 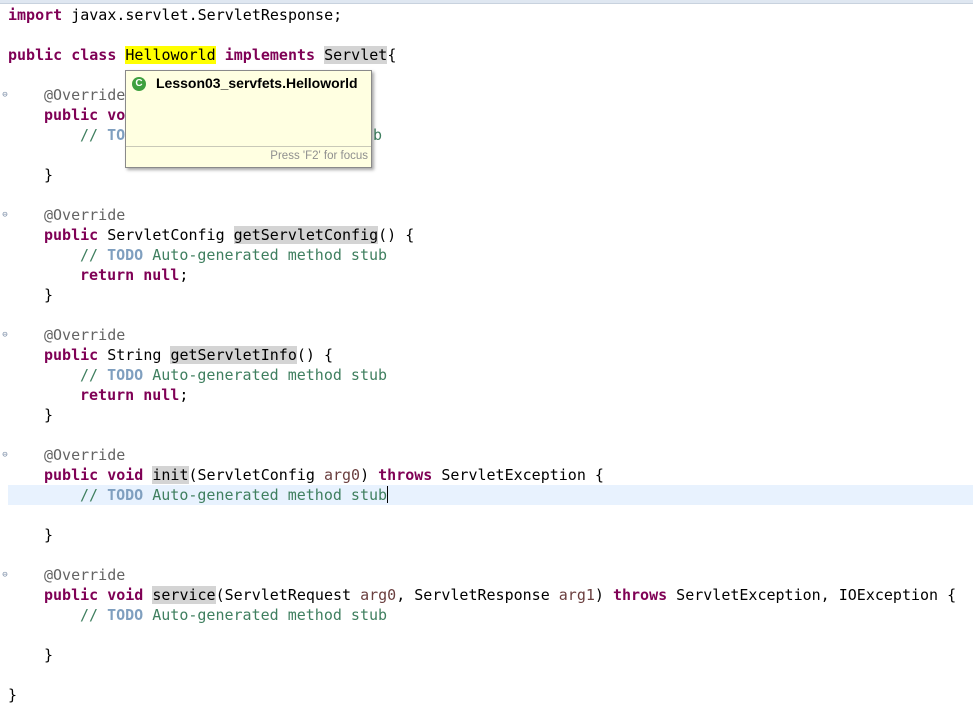 What do you see at coordinates (184, 595) in the screenshot?
I see `method-name: service` at bounding box center [184, 595].